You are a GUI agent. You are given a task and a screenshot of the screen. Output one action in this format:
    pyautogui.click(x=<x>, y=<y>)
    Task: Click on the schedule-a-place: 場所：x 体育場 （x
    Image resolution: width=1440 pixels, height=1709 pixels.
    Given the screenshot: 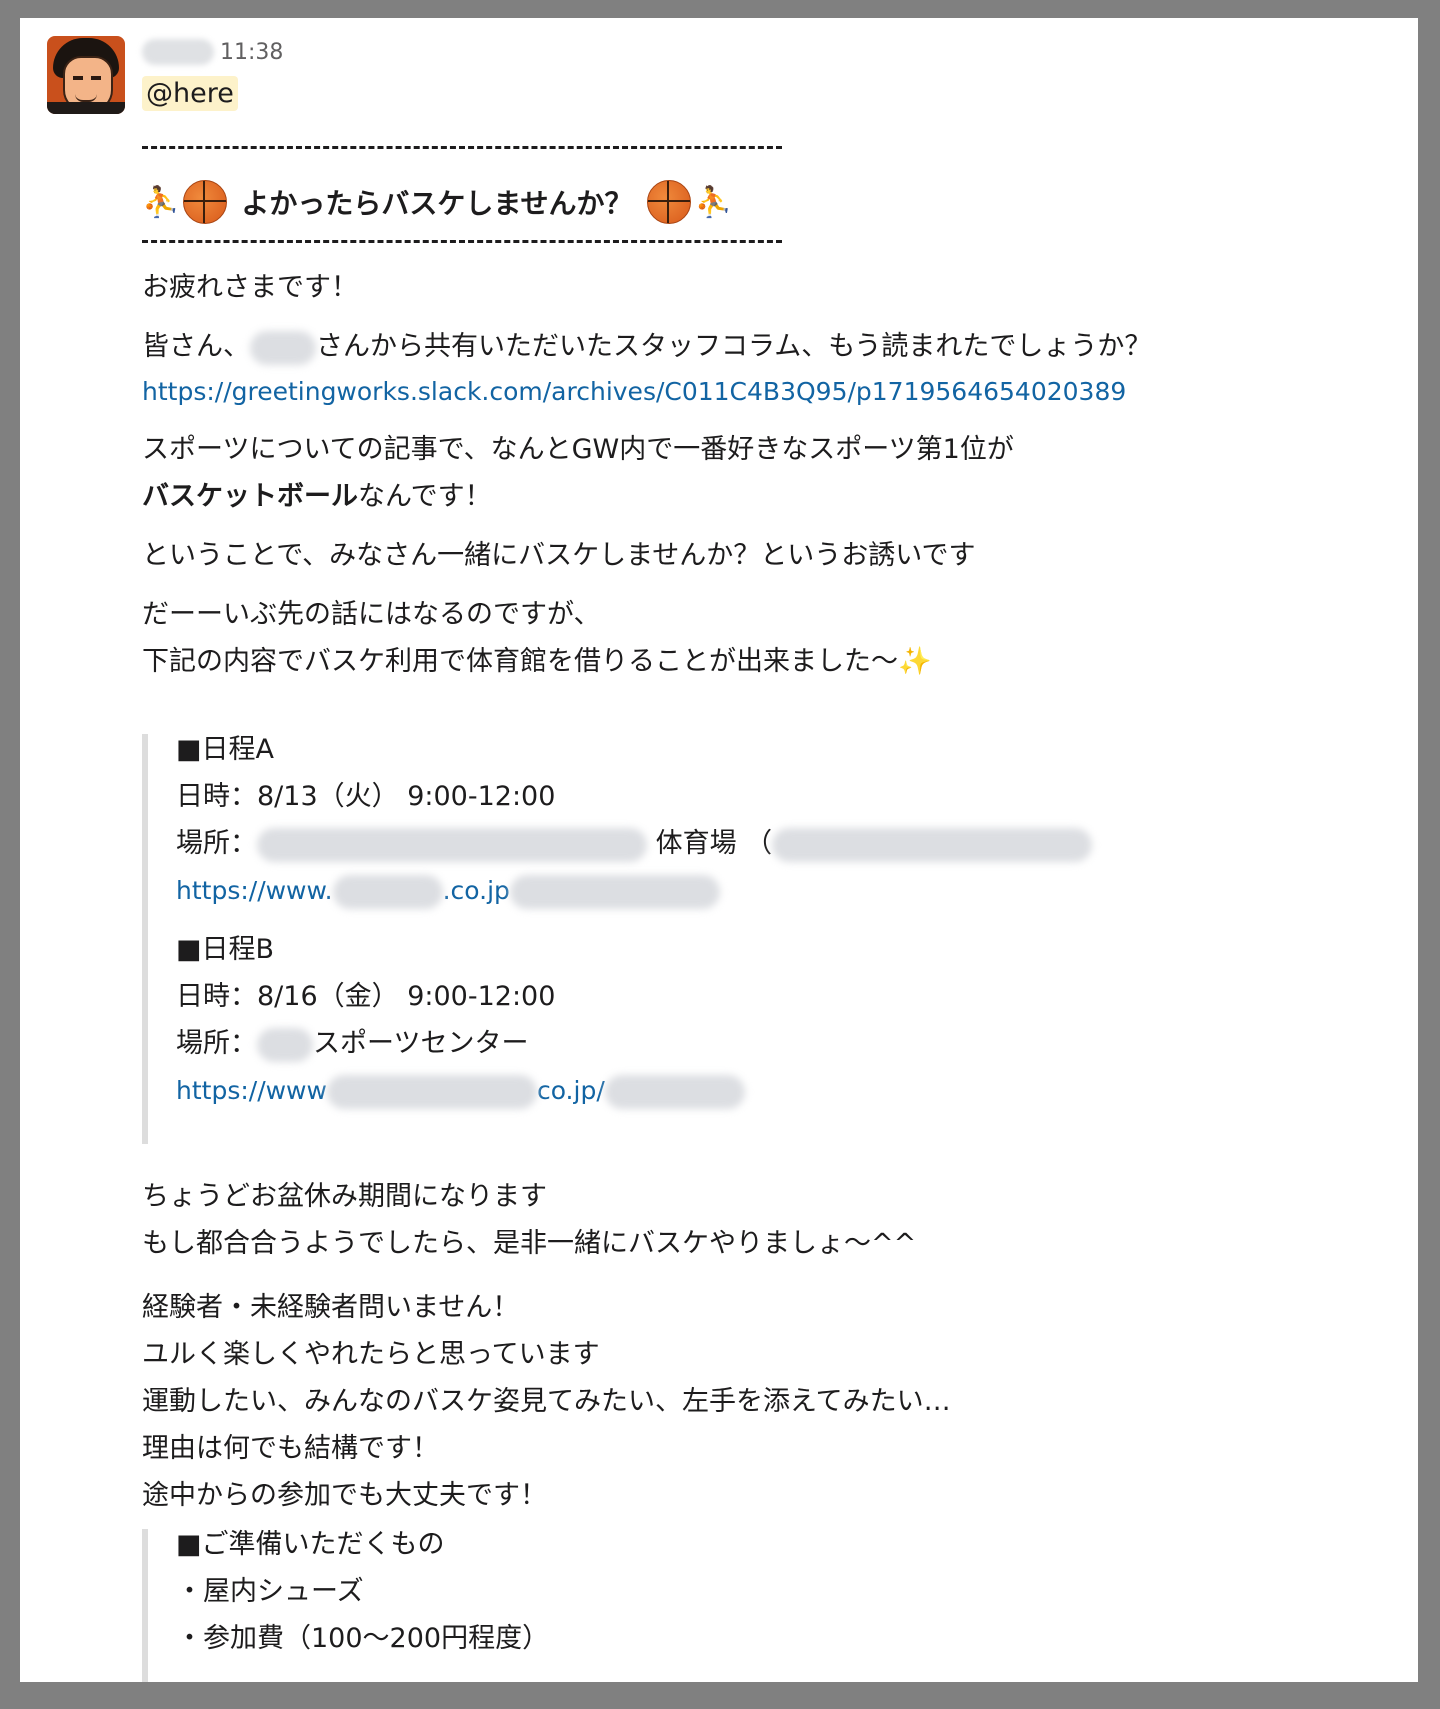 What is the action you would take?
    pyautogui.click(x=659, y=843)
    